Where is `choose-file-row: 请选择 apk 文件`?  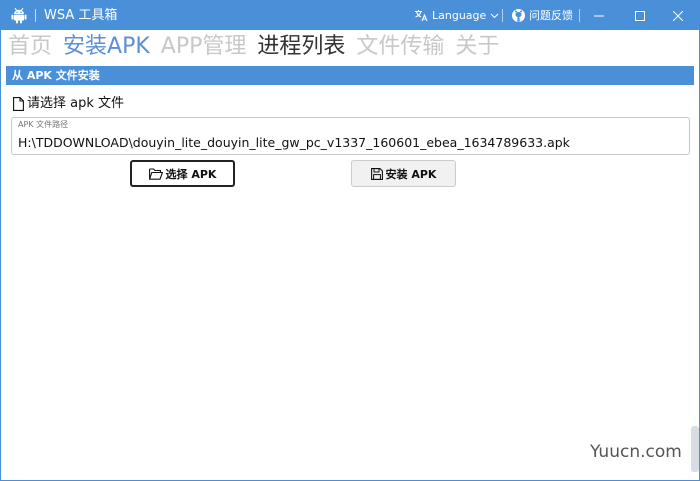 choose-file-row: 请选择 apk 文件 is located at coordinates (68, 104).